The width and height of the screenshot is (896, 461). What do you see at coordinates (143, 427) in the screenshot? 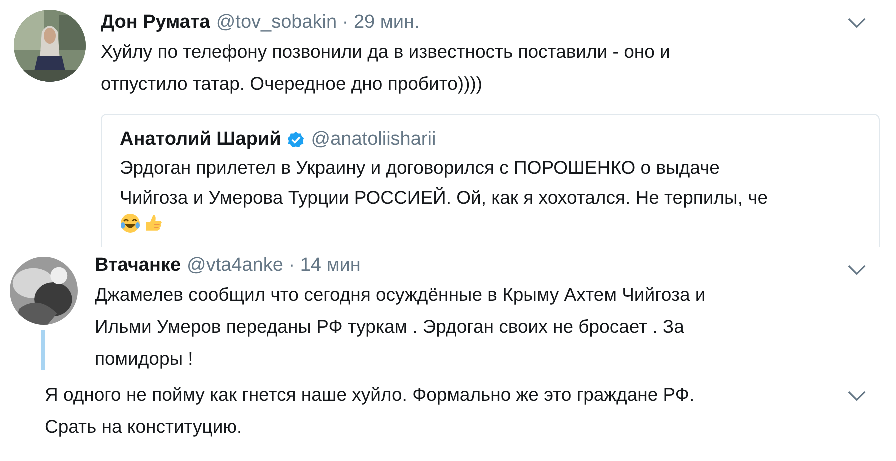
I see `reply-text: Срать на конституцию.` at bounding box center [143, 427].